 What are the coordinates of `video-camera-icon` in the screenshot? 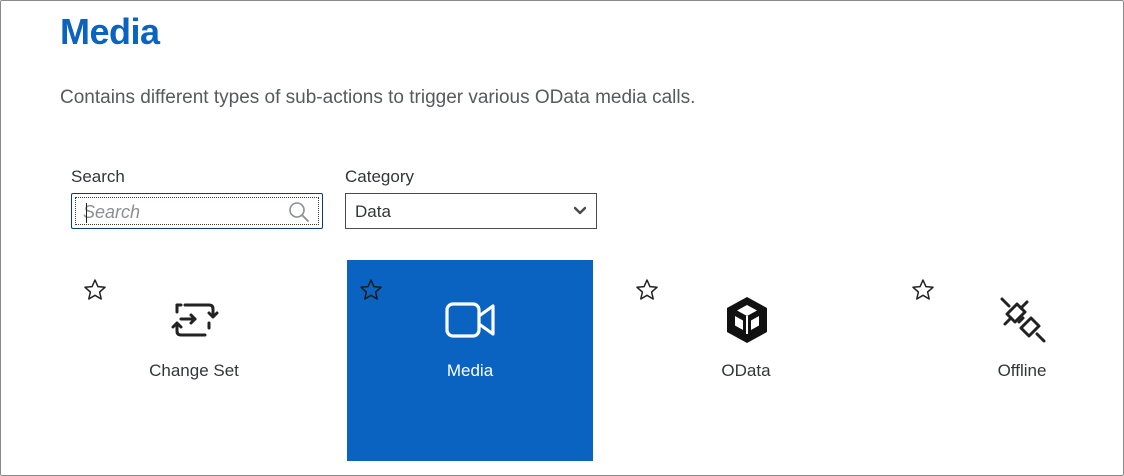 It's located at (470, 320).